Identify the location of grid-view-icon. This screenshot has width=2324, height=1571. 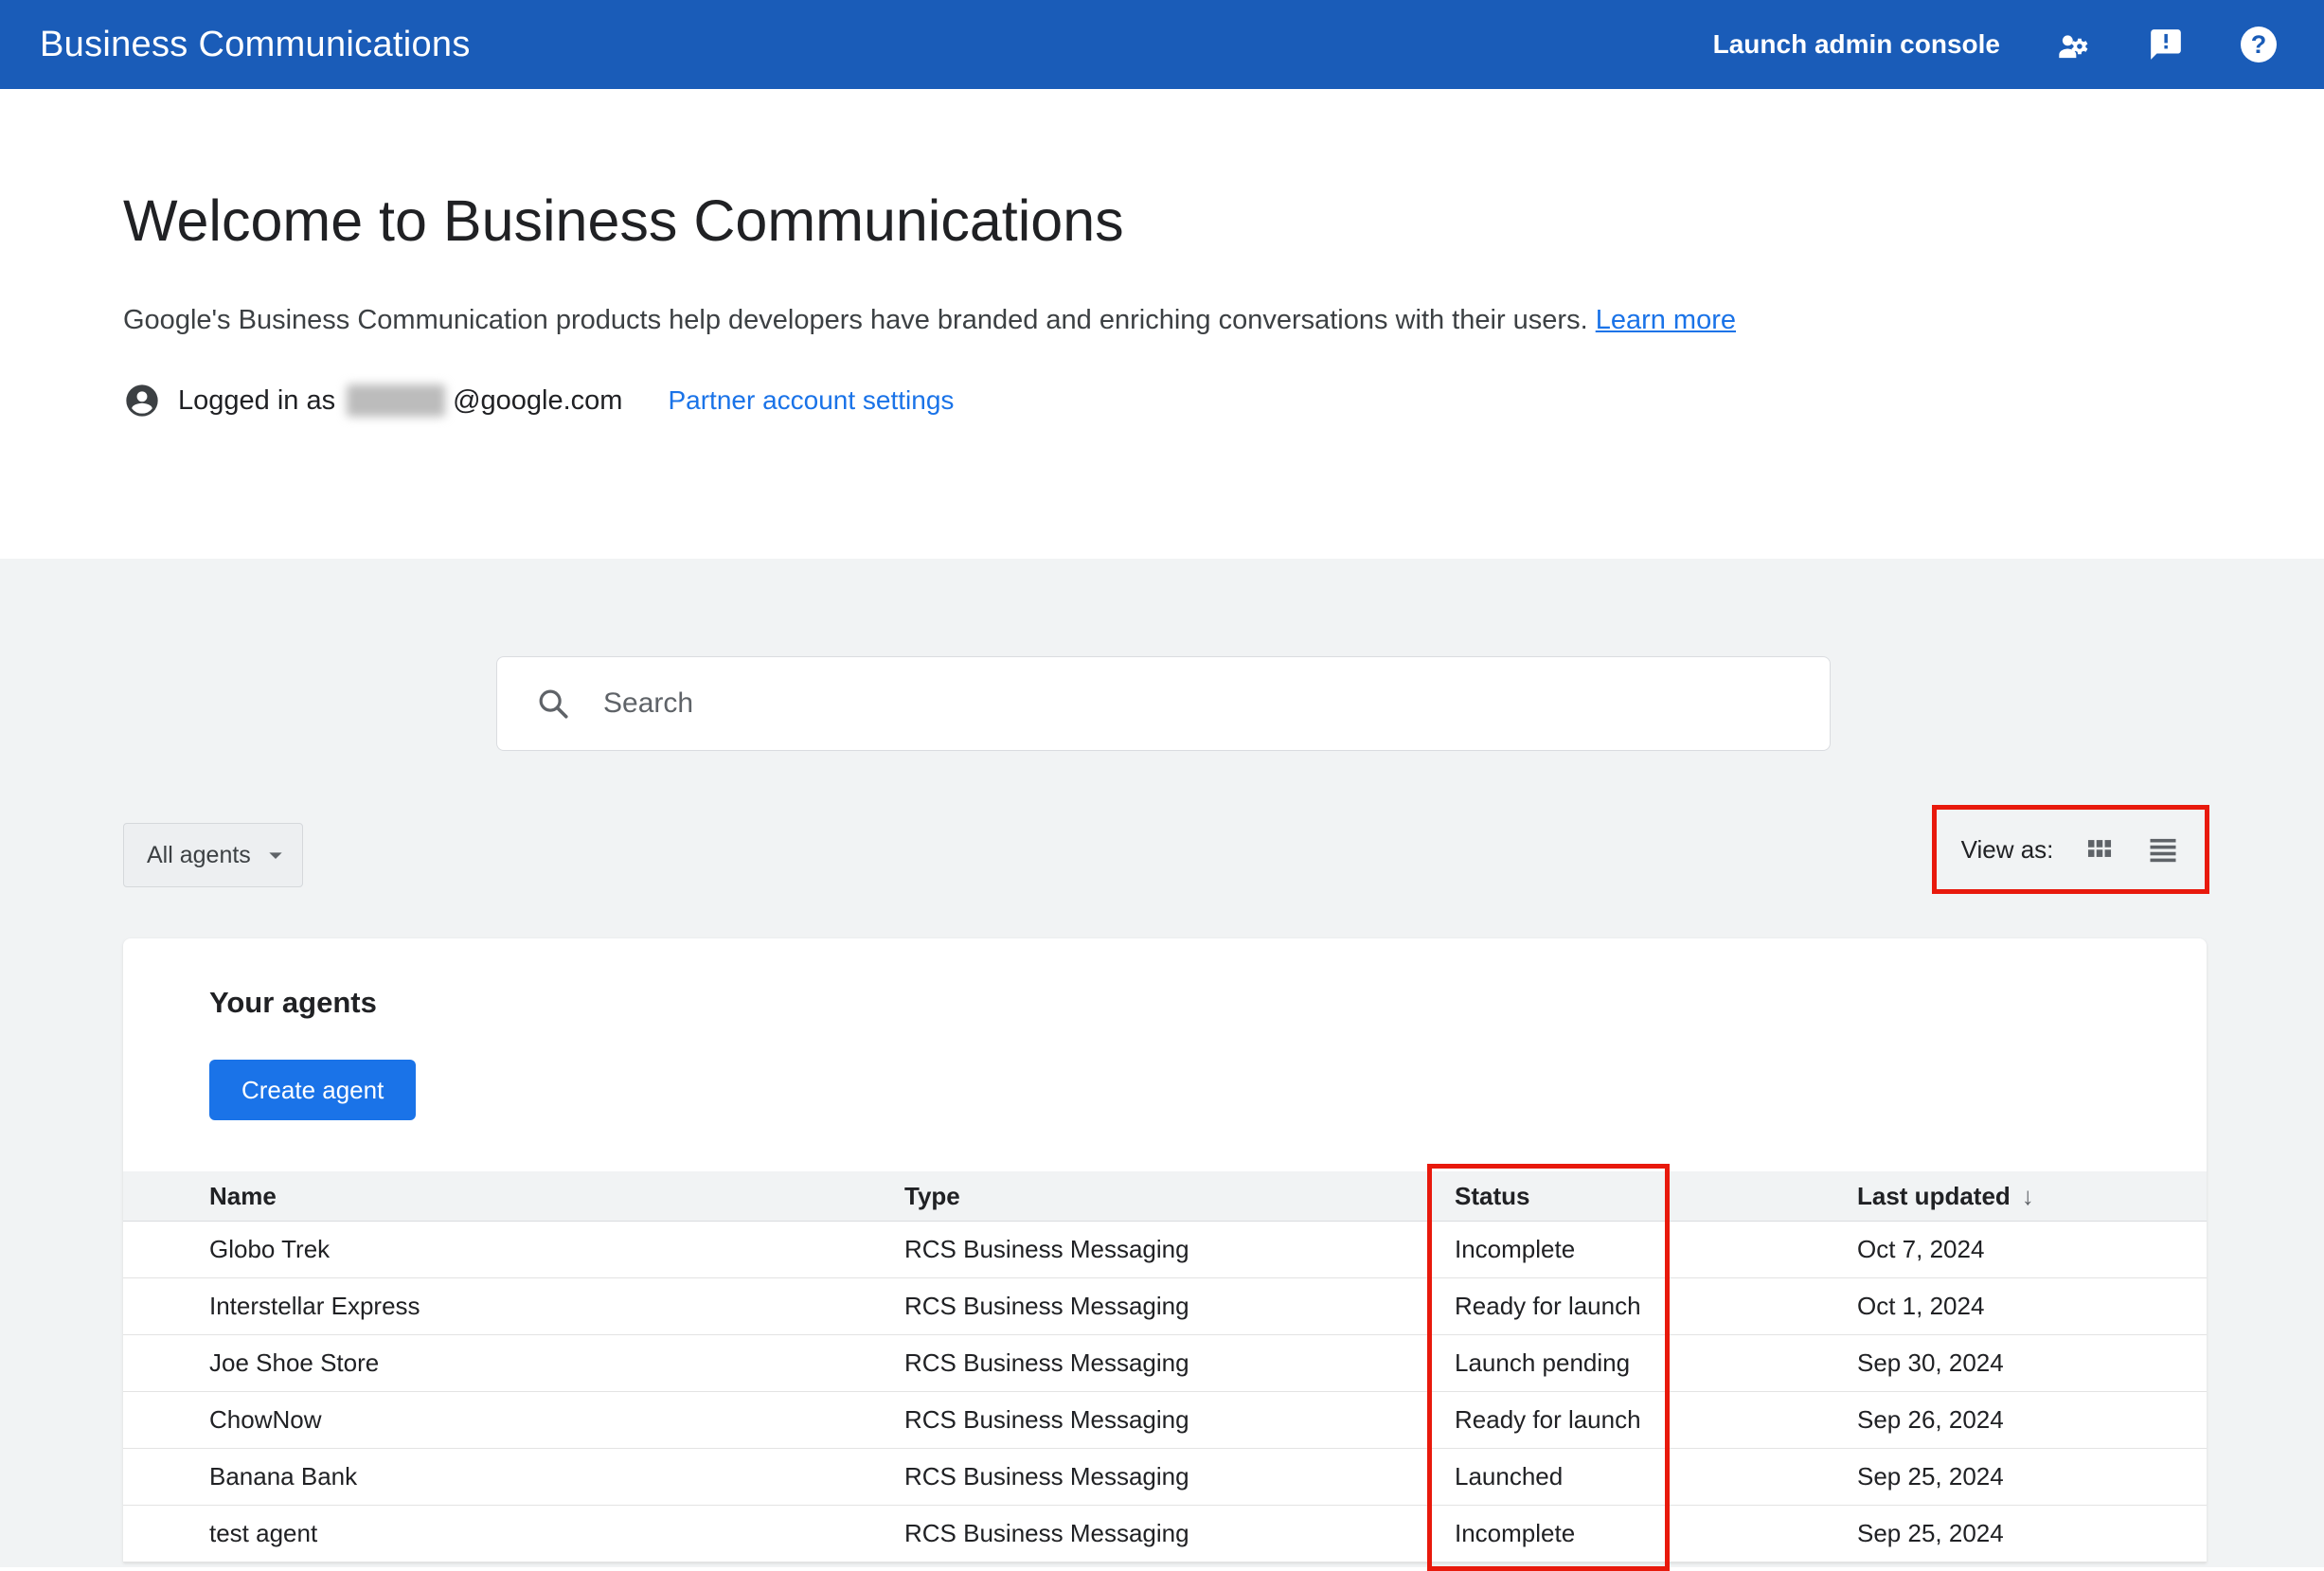
(2100, 850).